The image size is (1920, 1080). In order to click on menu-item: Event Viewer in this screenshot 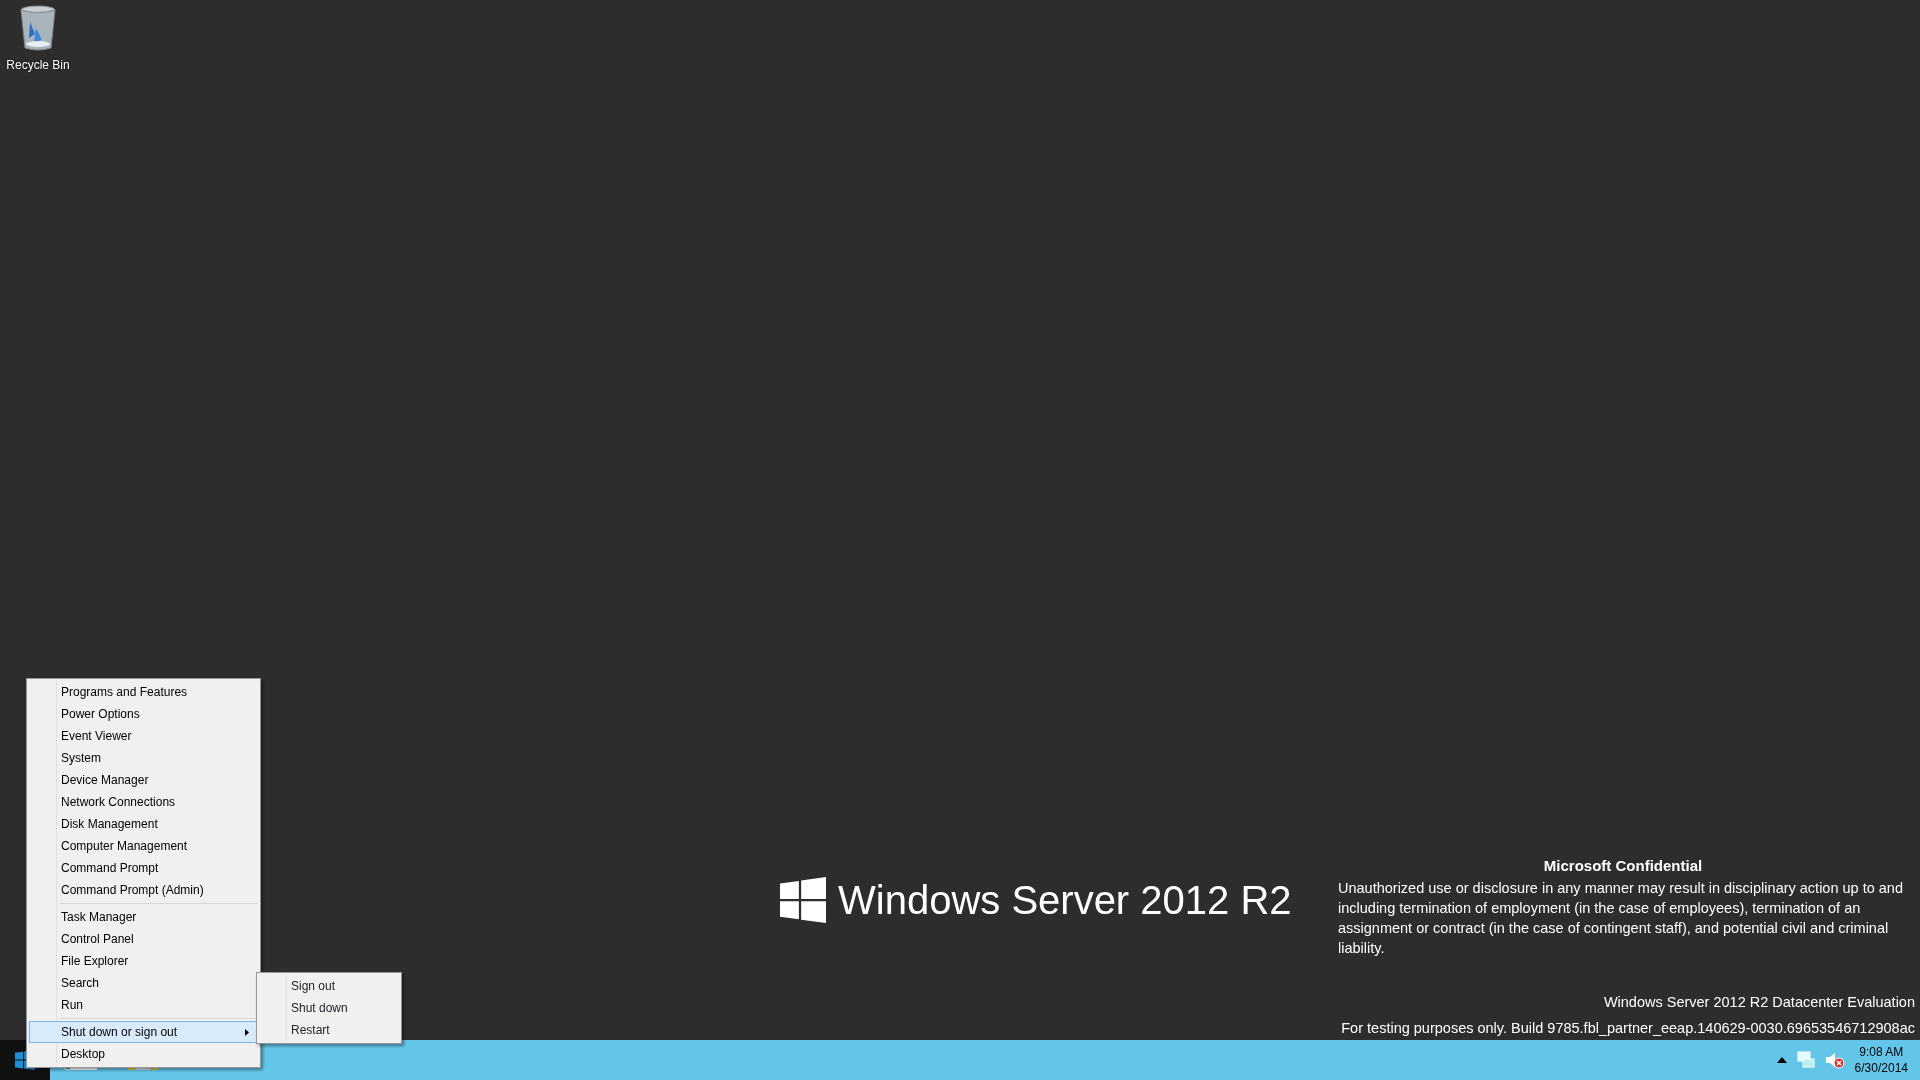, I will do `click(143, 736)`.